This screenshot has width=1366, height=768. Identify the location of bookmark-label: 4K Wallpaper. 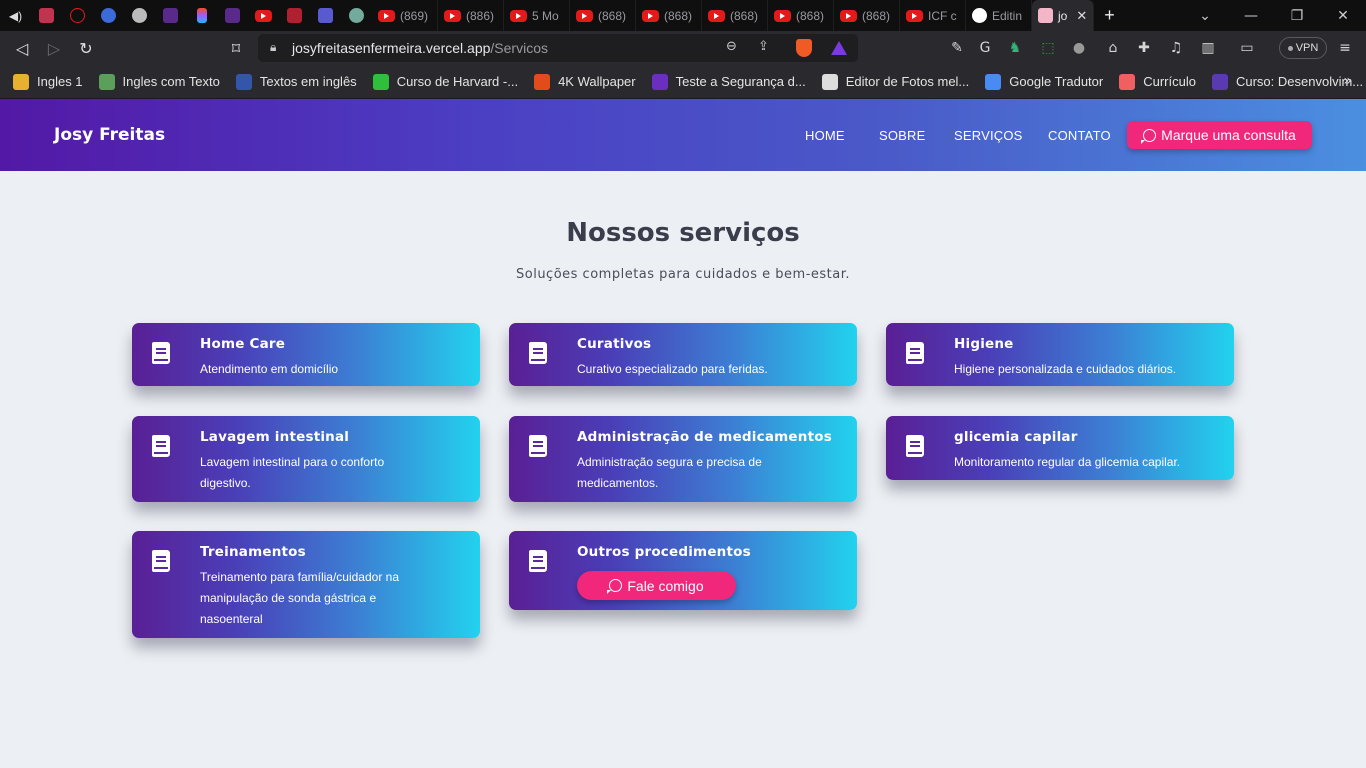
(597, 81).